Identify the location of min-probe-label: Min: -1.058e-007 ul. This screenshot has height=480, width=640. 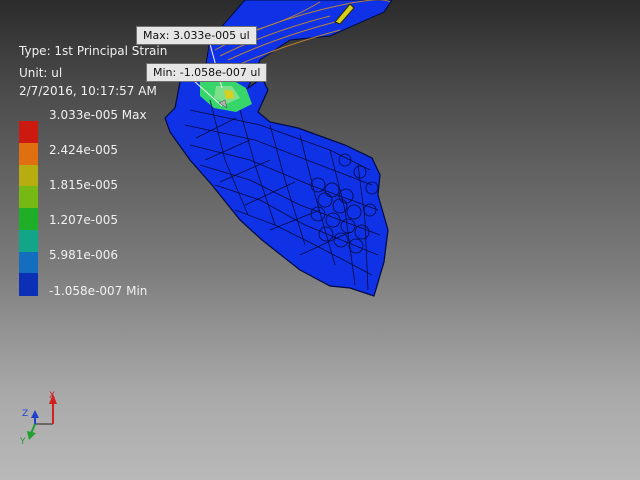
(207, 72).